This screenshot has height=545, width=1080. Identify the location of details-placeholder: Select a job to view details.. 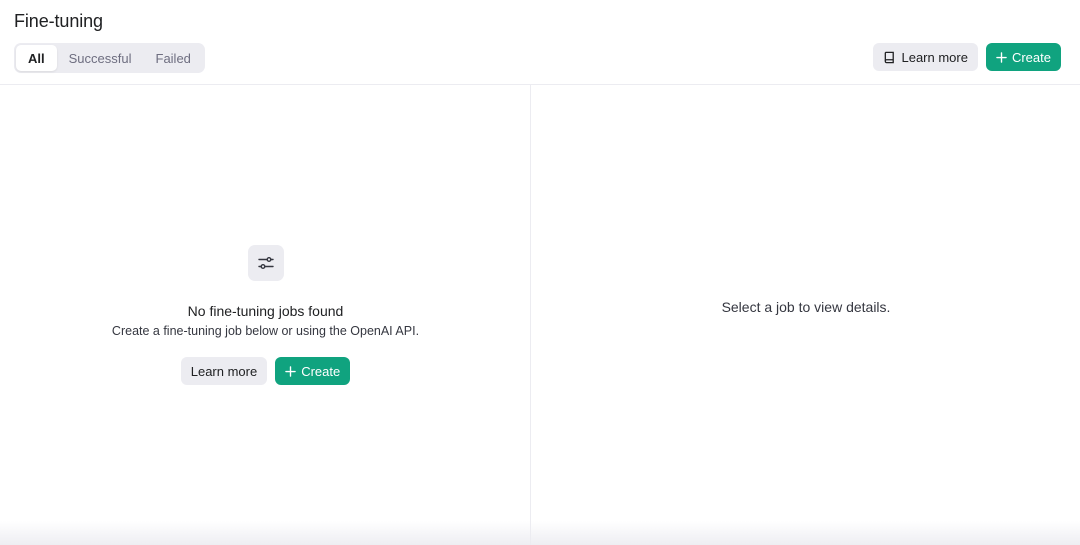
(806, 307).